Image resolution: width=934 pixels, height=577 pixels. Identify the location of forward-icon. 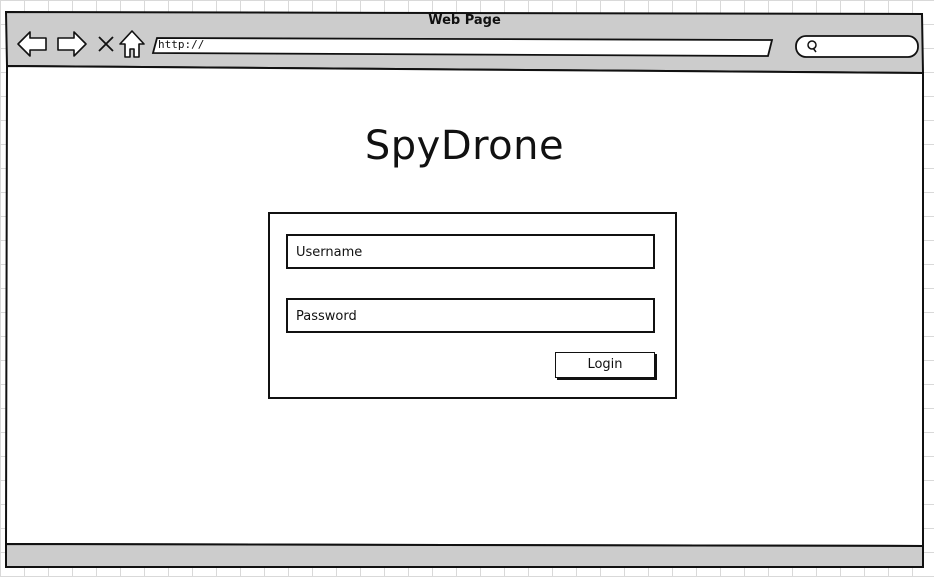
(72, 44).